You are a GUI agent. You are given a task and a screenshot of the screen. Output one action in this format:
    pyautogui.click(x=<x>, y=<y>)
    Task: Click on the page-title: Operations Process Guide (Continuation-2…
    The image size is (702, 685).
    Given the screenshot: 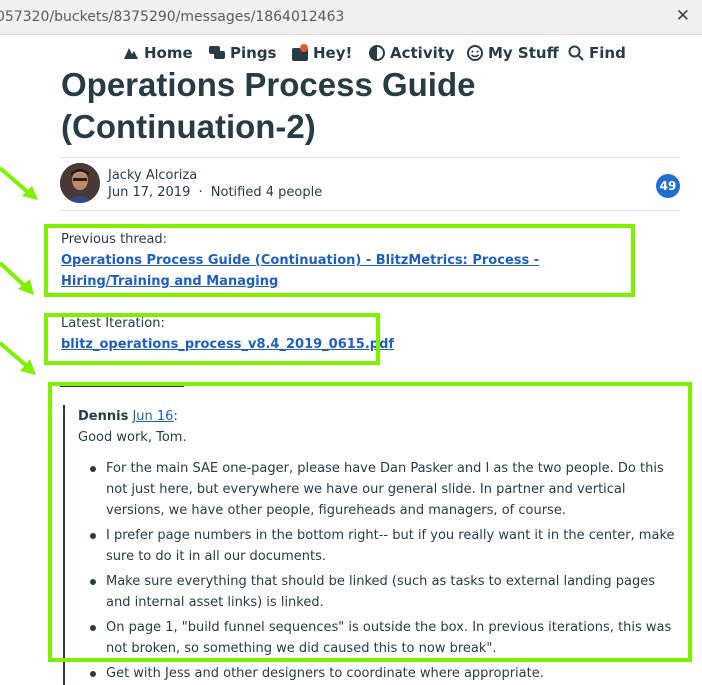 What is the action you would take?
    pyautogui.click(x=268, y=105)
    